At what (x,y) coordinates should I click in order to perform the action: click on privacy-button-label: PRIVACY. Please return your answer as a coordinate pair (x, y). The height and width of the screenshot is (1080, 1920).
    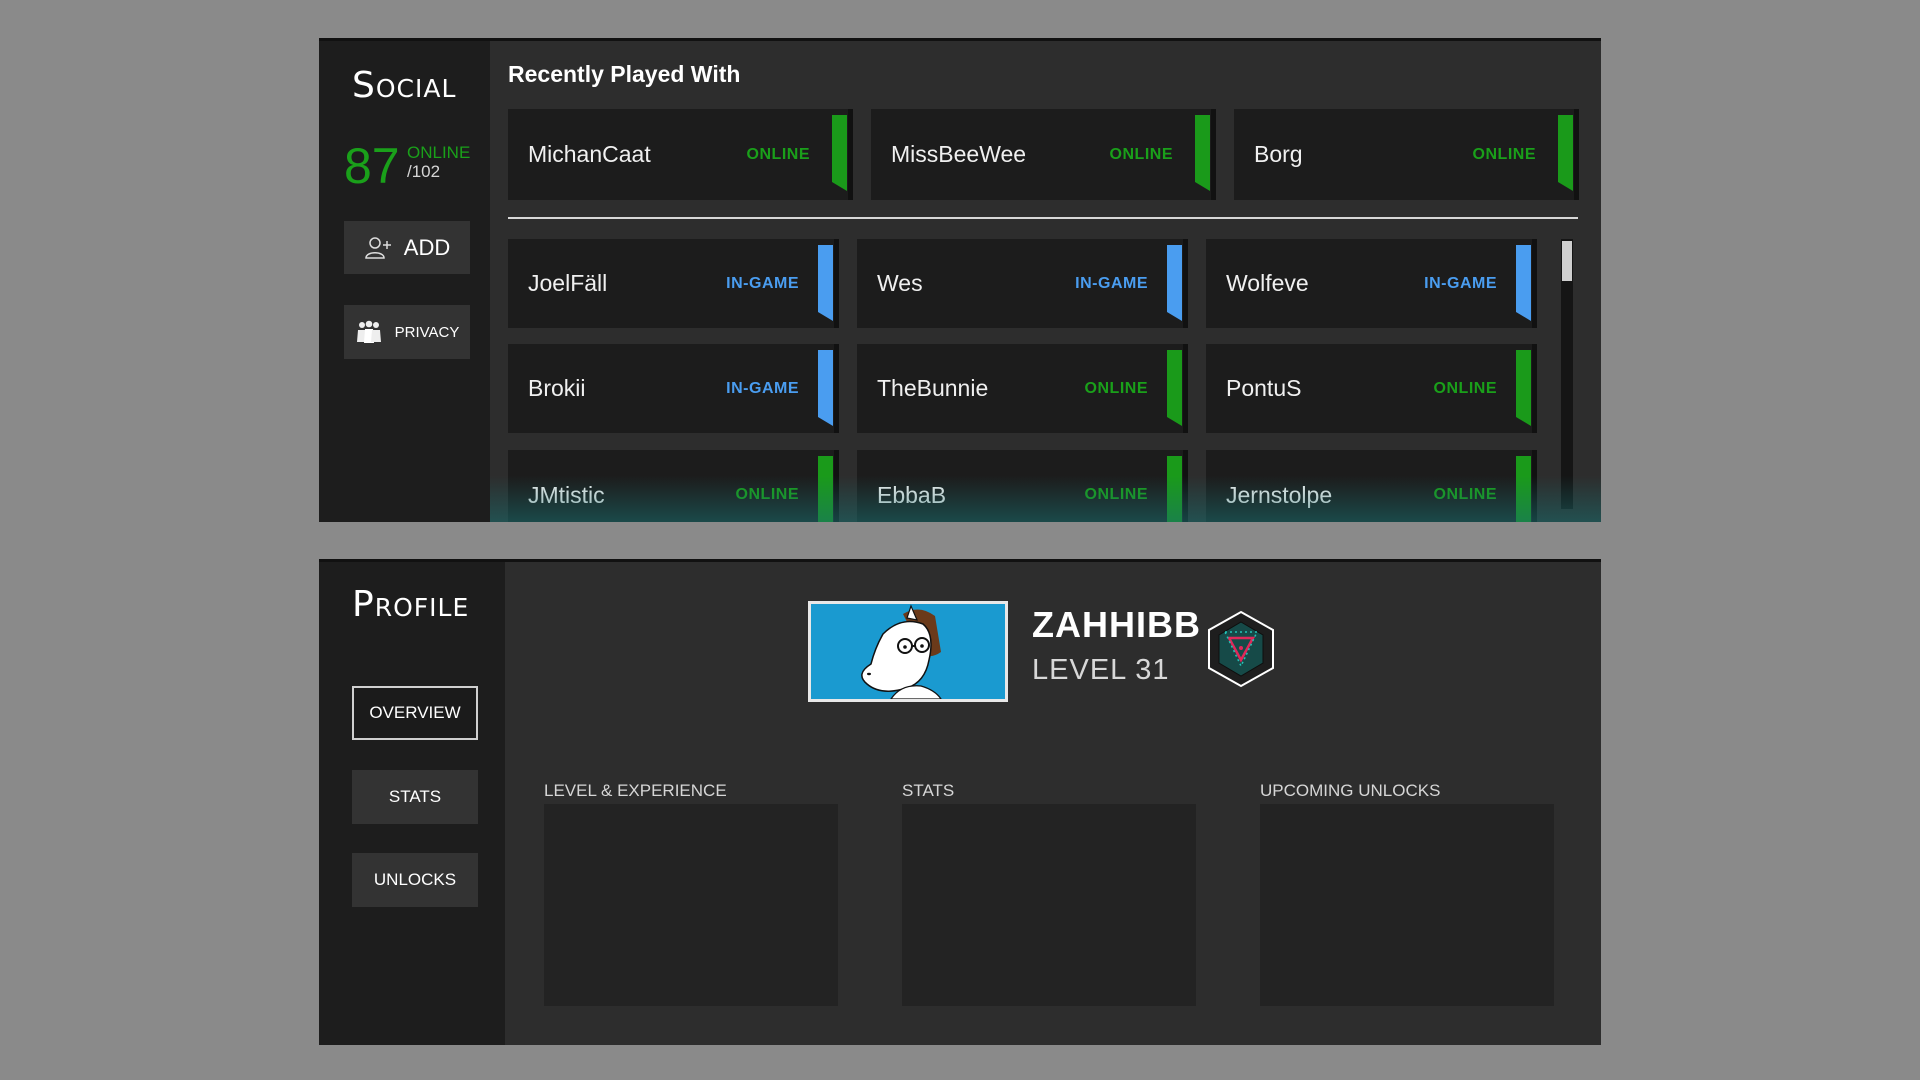
    Looking at the image, I should click on (427, 332).